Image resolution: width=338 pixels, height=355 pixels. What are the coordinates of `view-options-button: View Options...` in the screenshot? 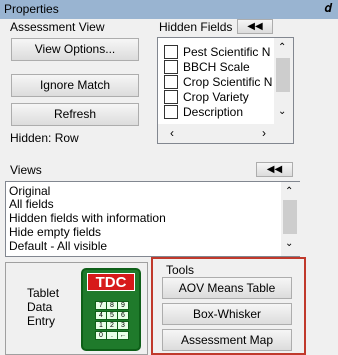 It's located at (75, 49).